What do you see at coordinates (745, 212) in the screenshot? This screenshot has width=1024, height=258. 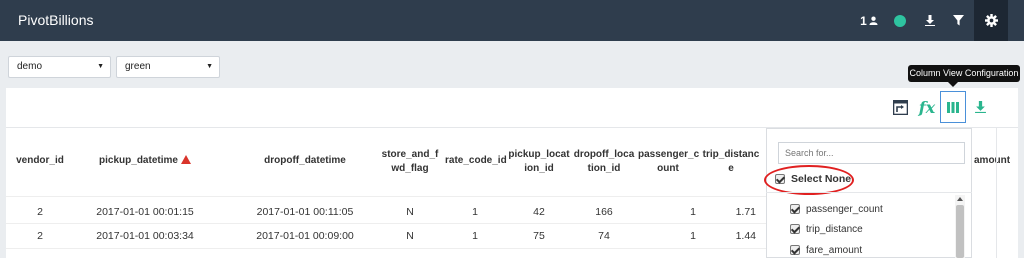 I see `cell-trip-distance: 1.71` at bounding box center [745, 212].